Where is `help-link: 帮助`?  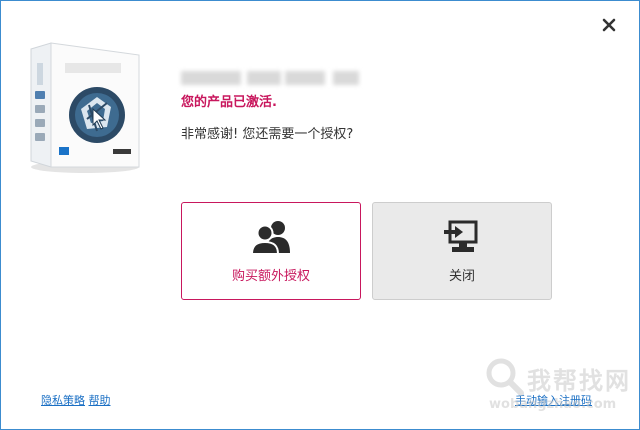
help-link: 帮助 is located at coordinates (100, 400).